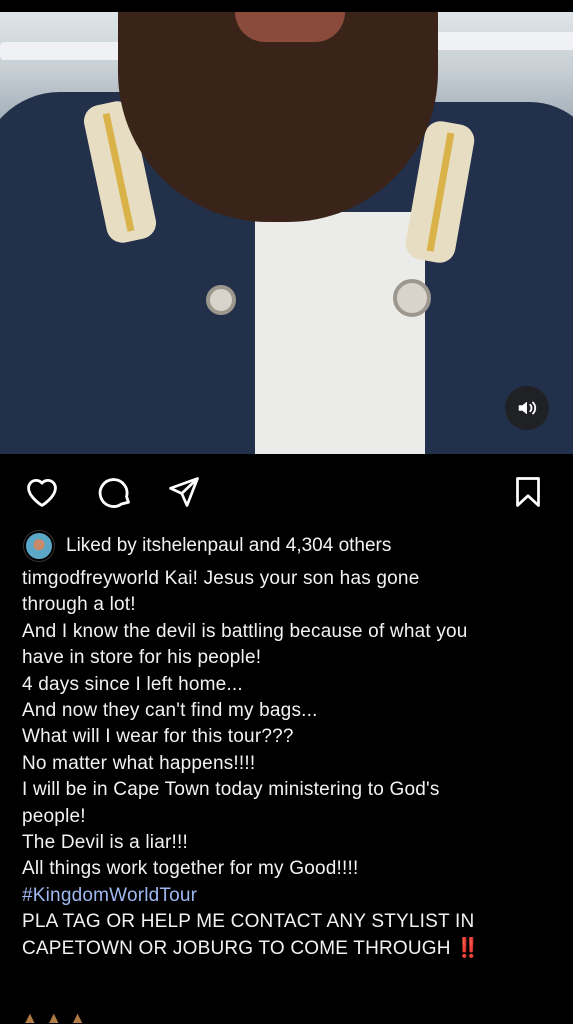 The image size is (573, 1024). Describe the element at coordinates (496, 41) in the screenshot. I see `ceiling-light` at that location.